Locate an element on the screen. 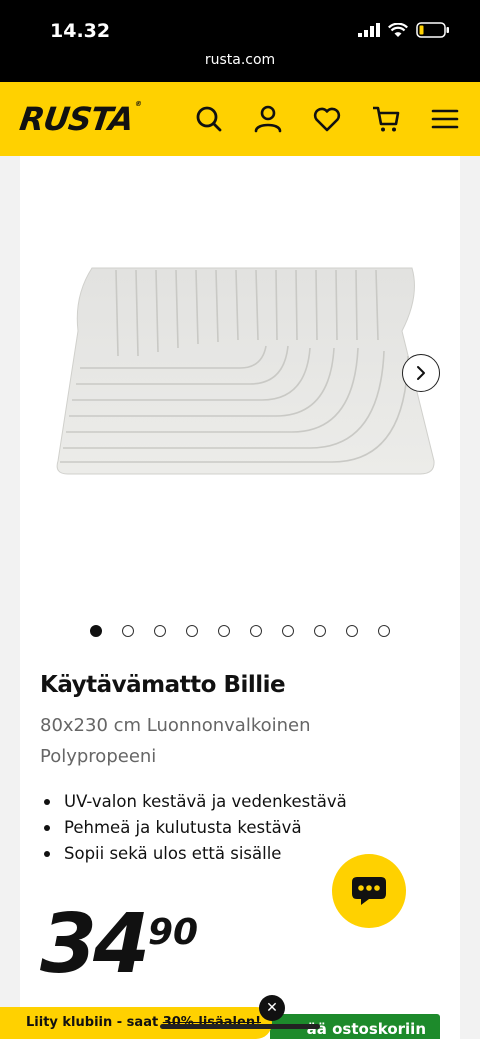 Image resolution: width=480 pixels, height=1039 pixels. chevron-right-icon is located at coordinates (421, 373).